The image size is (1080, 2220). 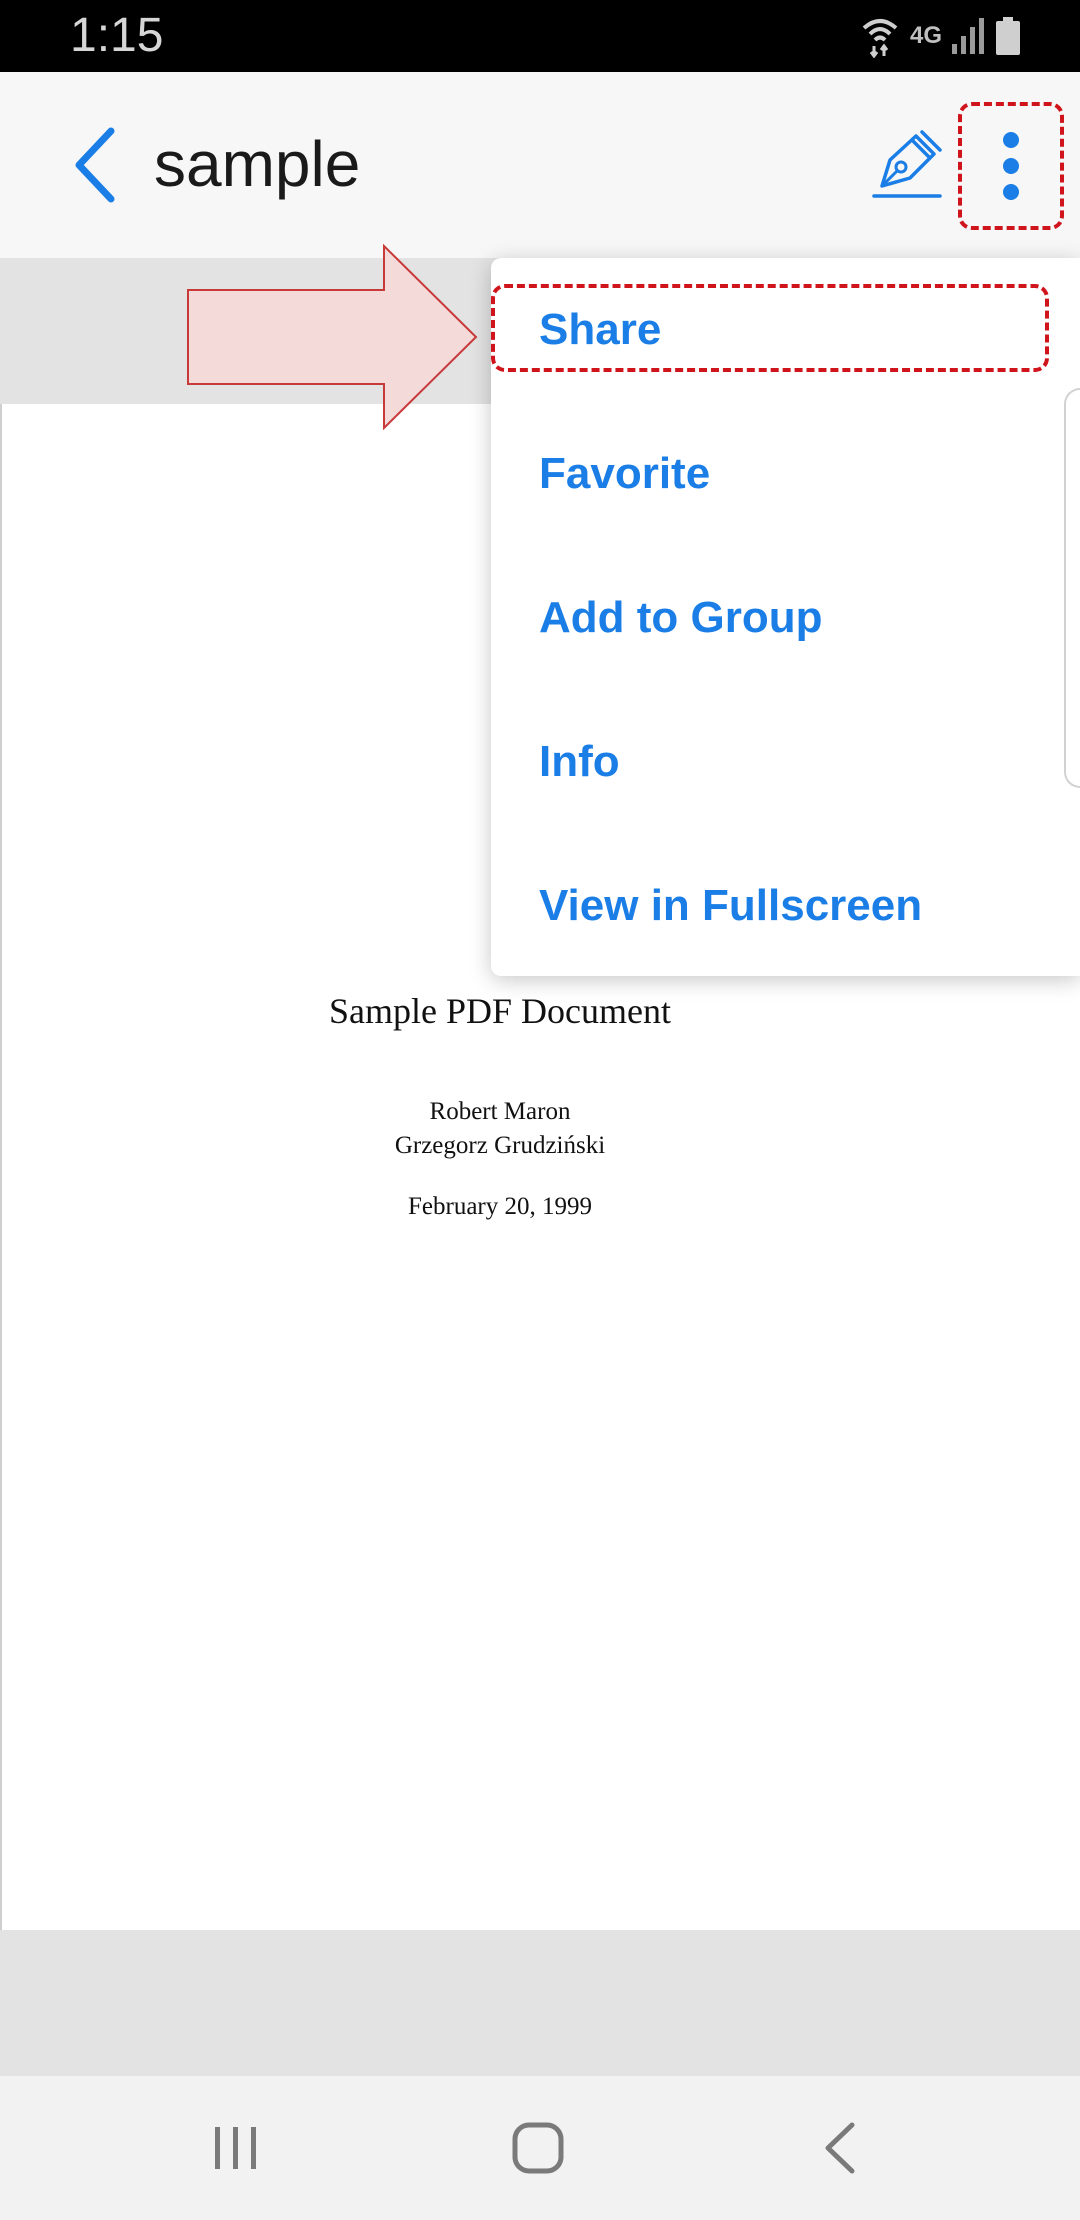 What do you see at coordinates (500, 1111) in the screenshot?
I see `pdf-author: Robert Maron` at bounding box center [500, 1111].